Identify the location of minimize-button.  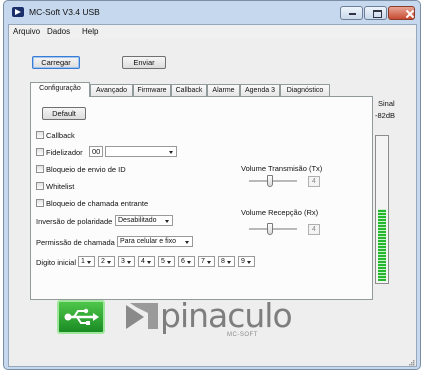
(351, 13).